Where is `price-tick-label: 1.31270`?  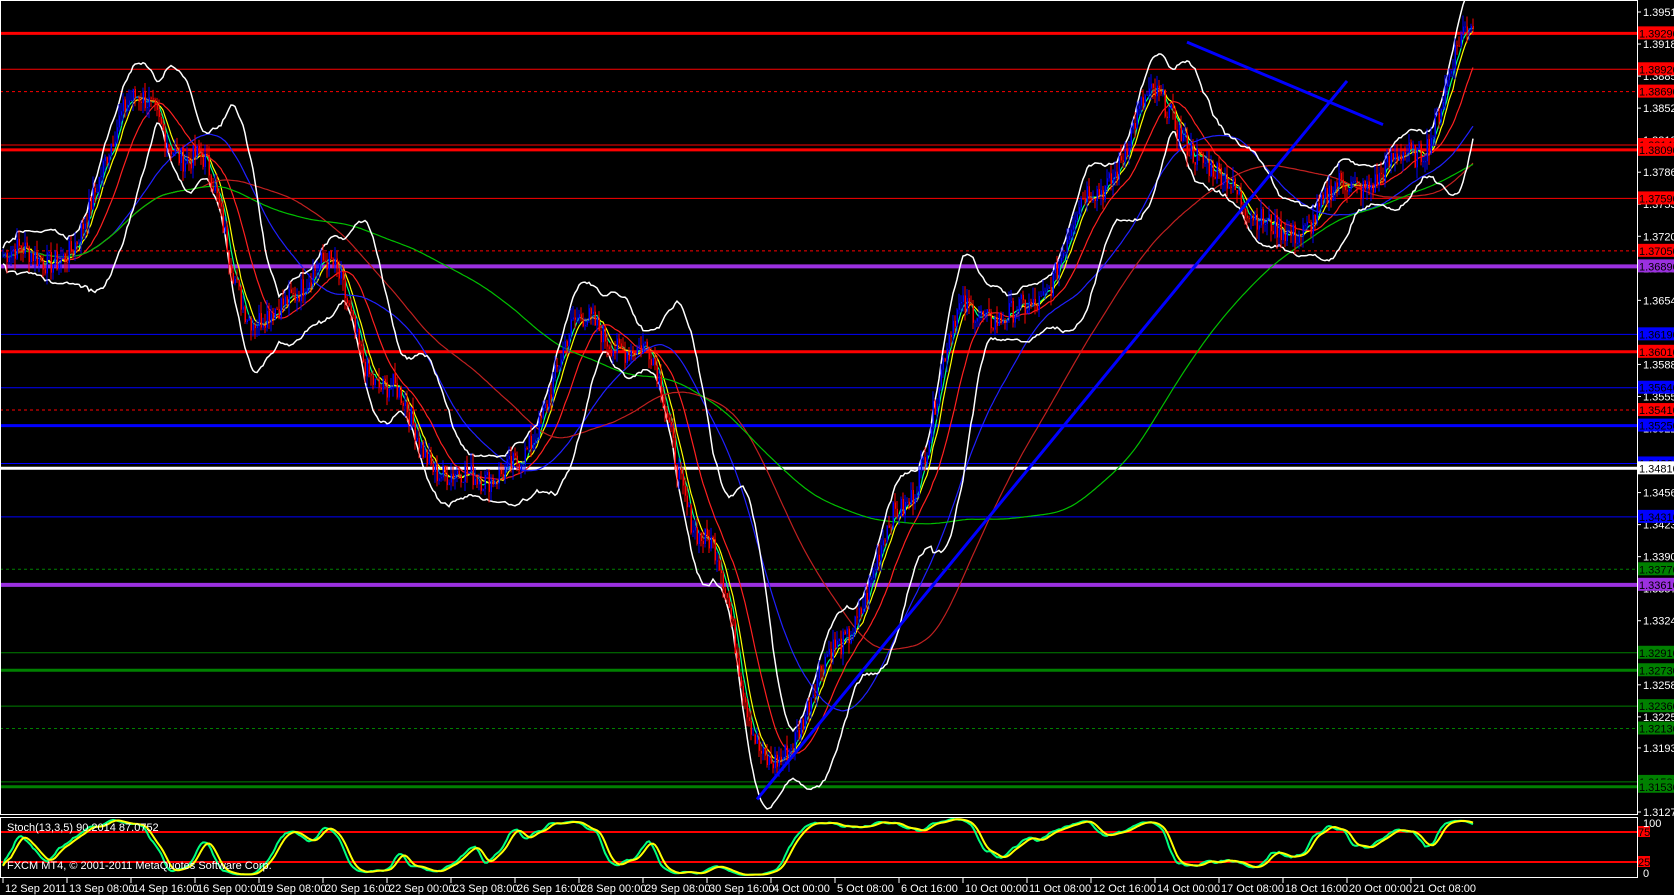
price-tick-label: 1.31270 is located at coordinates (1658, 813).